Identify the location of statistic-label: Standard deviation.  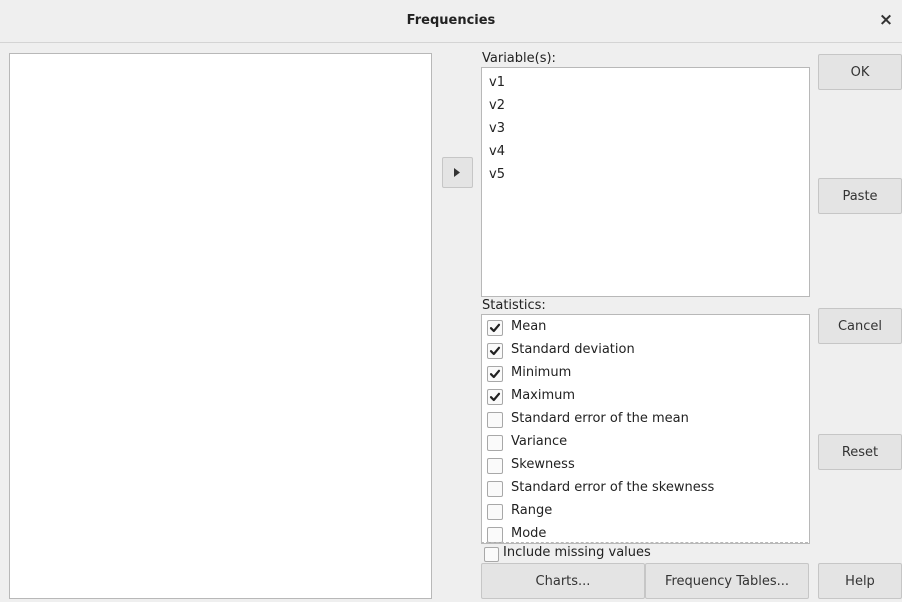
(573, 349).